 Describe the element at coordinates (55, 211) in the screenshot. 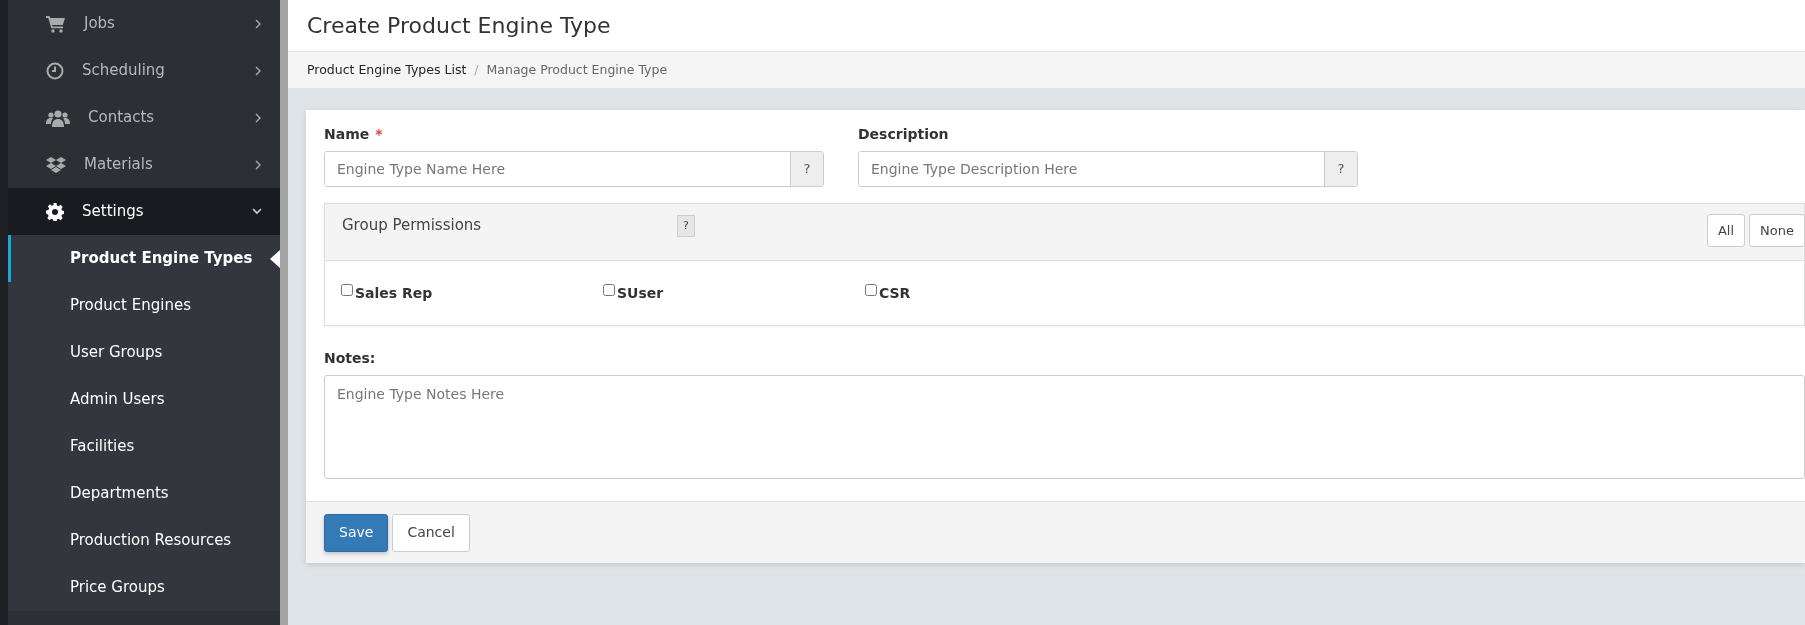

I see `settings-icon` at that location.